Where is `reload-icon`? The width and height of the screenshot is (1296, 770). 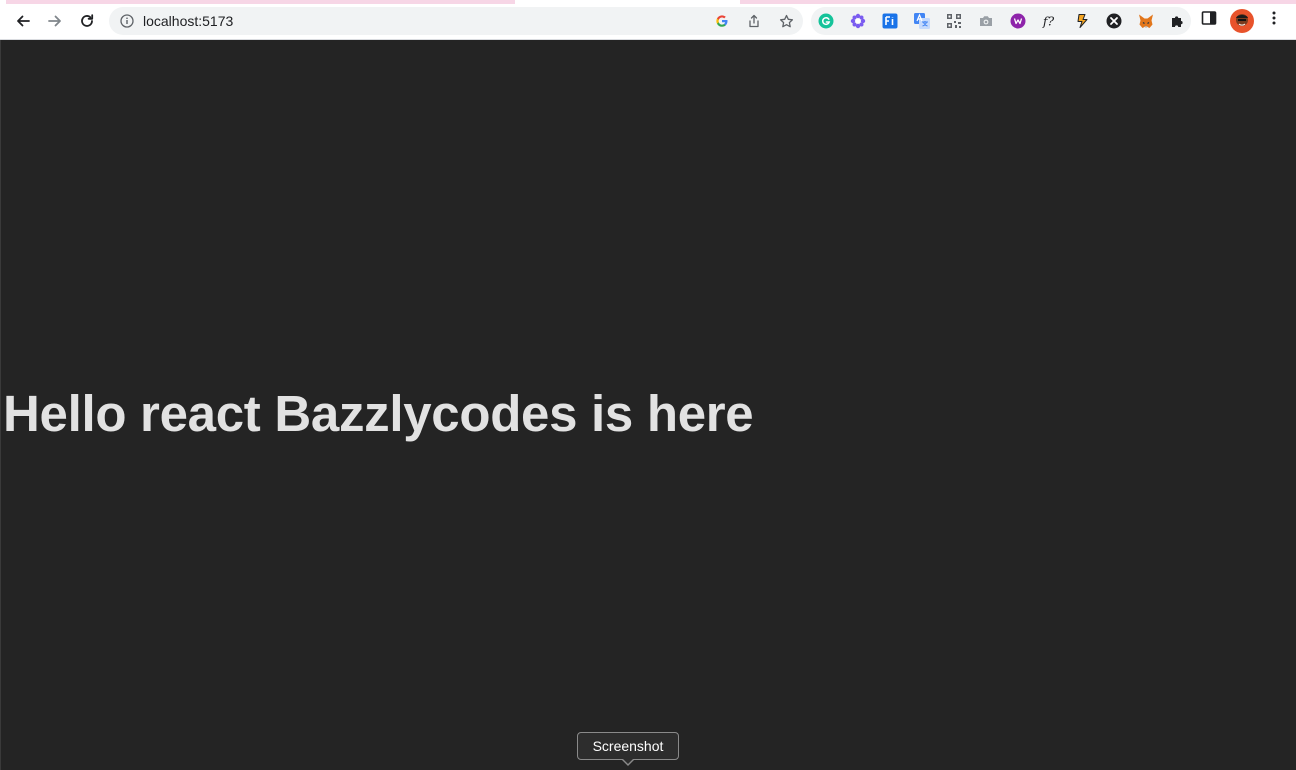
reload-icon is located at coordinates (87, 20).